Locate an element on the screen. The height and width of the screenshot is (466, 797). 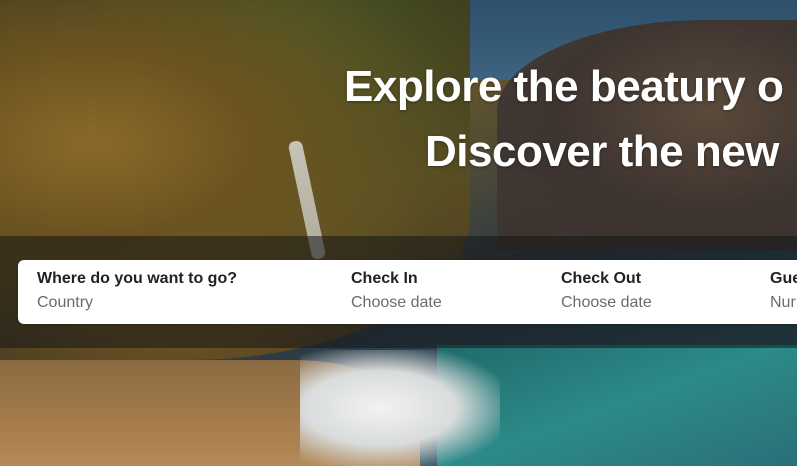
check-out-label: Check Out is located at coordinates (601, 278).